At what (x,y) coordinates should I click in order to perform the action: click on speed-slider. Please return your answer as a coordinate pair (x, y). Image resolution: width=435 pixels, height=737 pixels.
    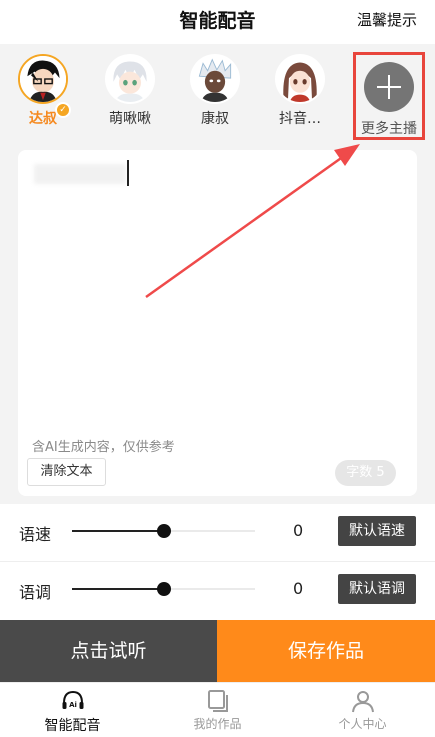
    Looking at the image, I should click on (163, 531).